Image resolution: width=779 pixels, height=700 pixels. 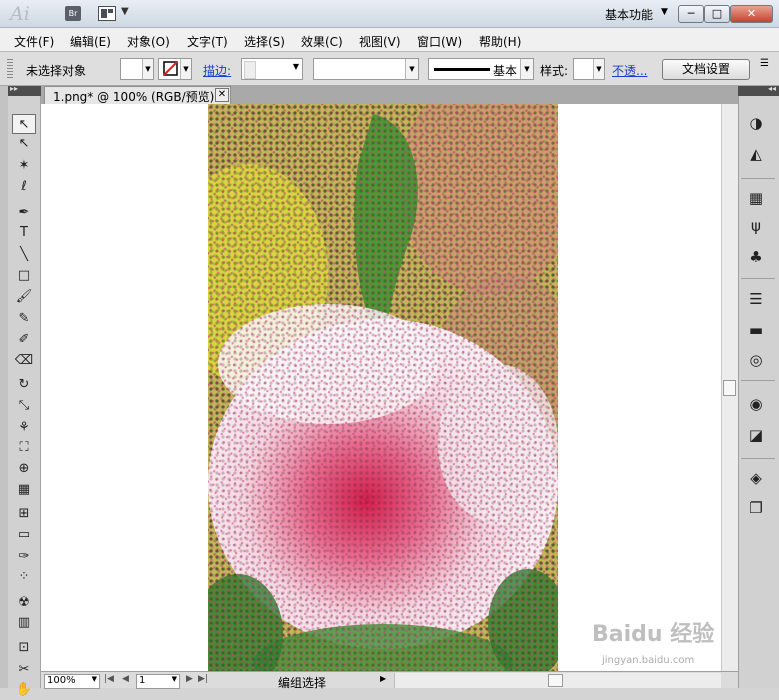 I want to click on expand-panels-icon: ◂◂, so click(x=772, y=88).